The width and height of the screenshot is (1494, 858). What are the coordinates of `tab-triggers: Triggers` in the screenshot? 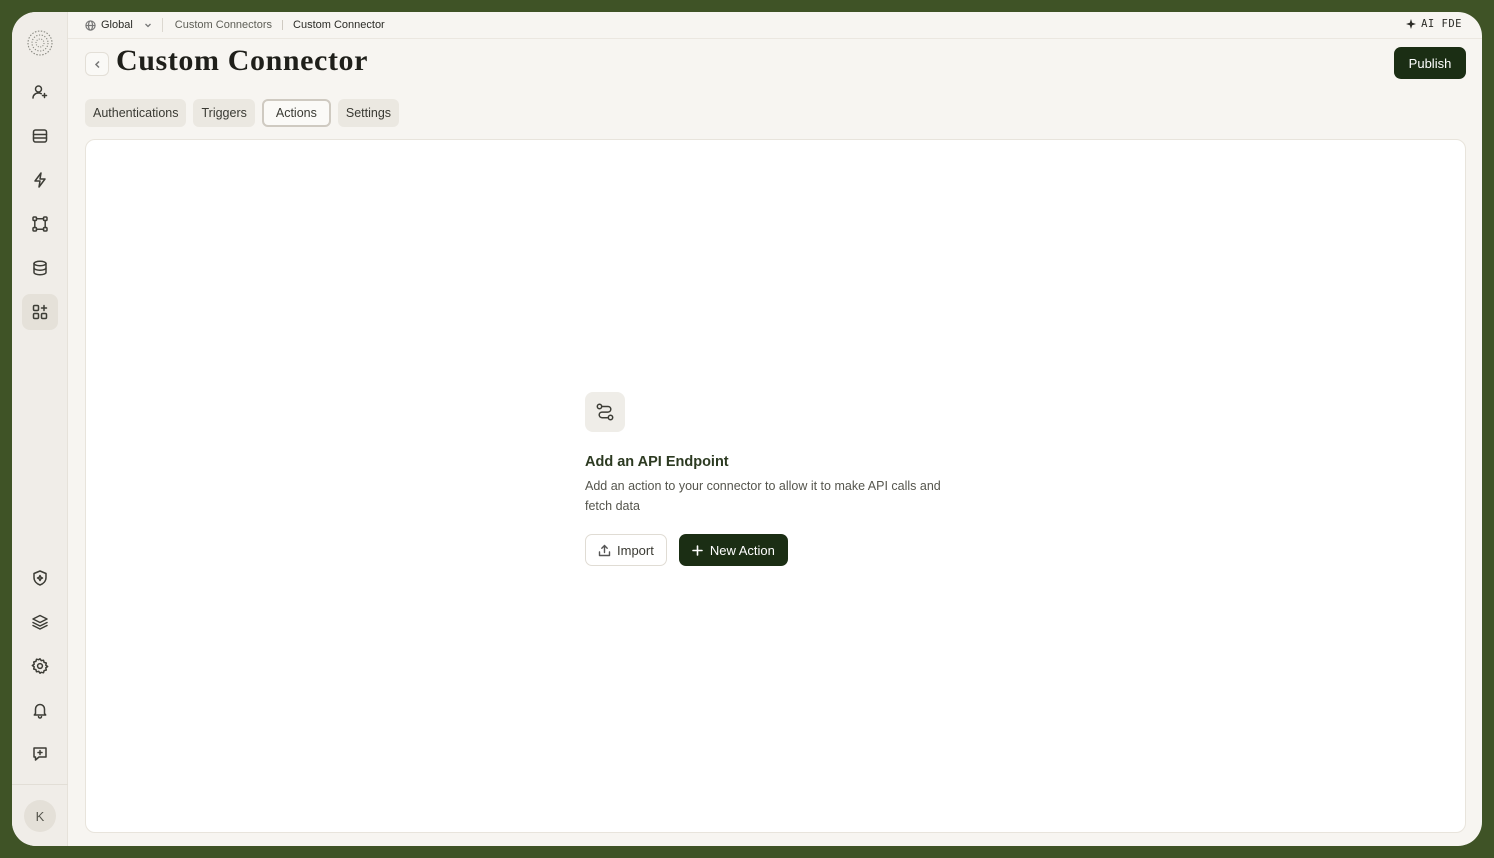 It's located at (224, 113).